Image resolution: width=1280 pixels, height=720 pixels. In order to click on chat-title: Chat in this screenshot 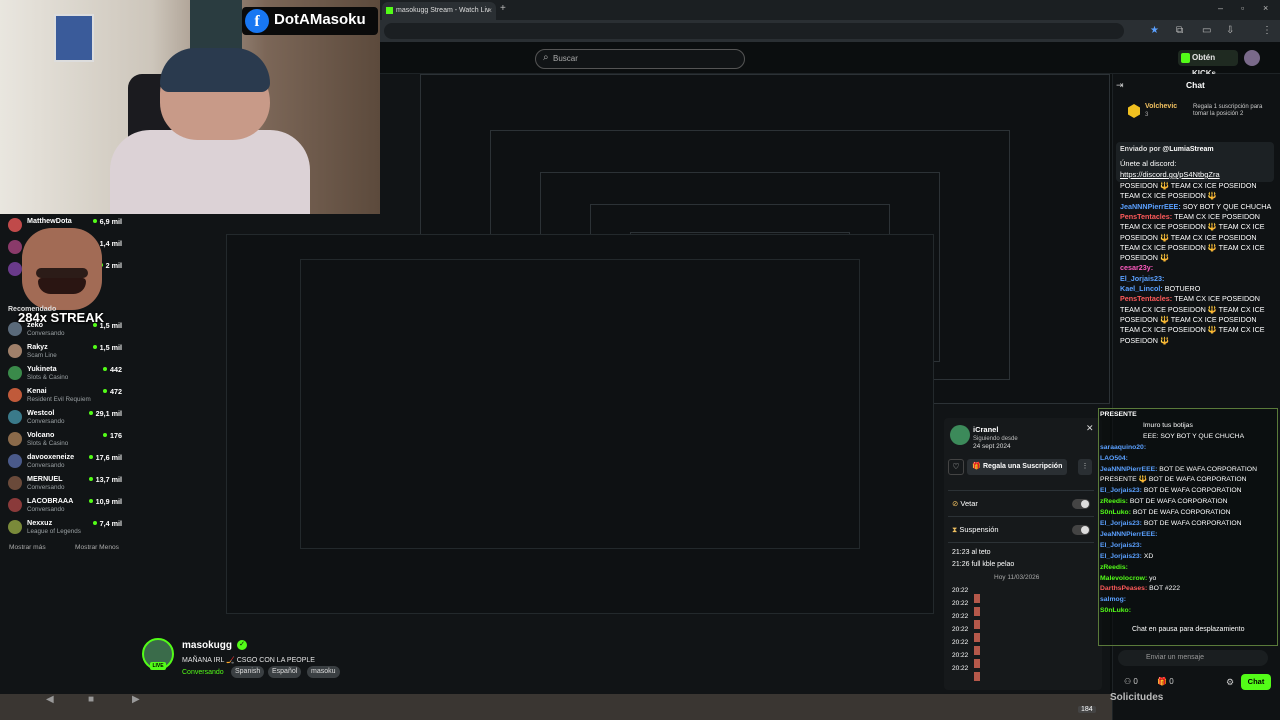, I will do `click(1195, 85)`.